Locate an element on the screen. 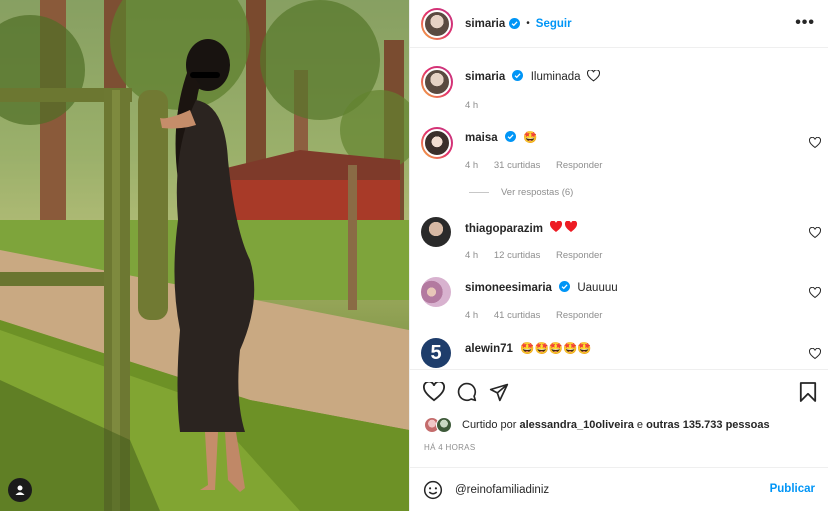 The width and height of the screenshot is (828, 511). liker-avatars is located at coordinates (440, 425).